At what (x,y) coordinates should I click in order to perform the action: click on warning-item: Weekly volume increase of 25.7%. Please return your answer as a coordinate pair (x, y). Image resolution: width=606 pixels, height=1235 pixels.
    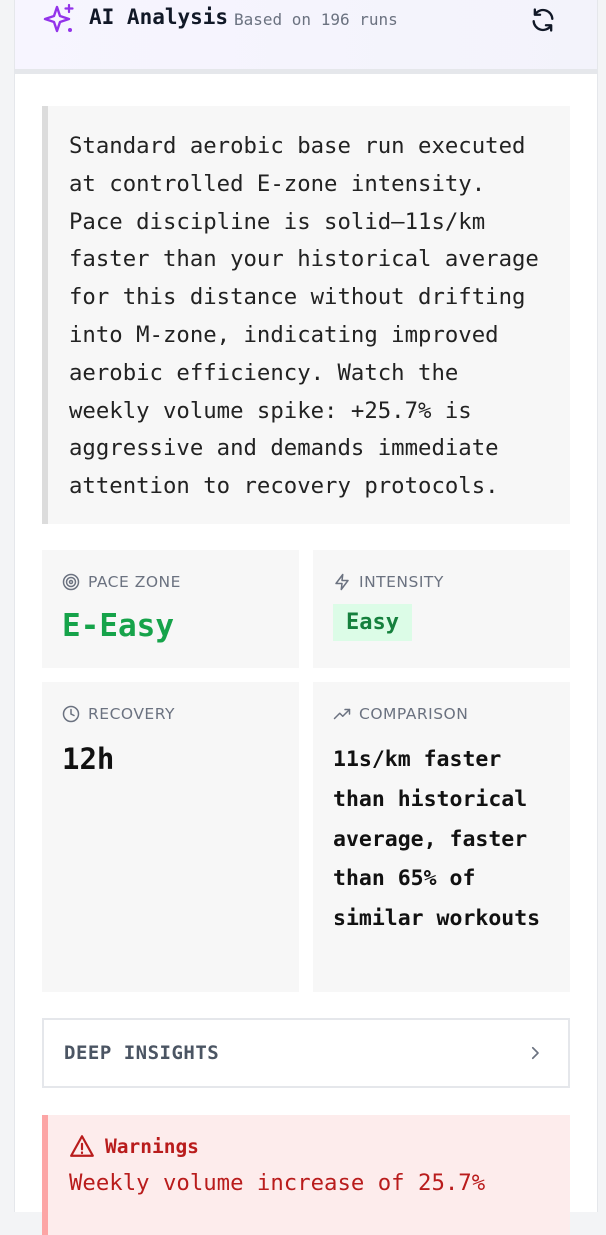
    Looking at the image, I should click on (277, 1183).